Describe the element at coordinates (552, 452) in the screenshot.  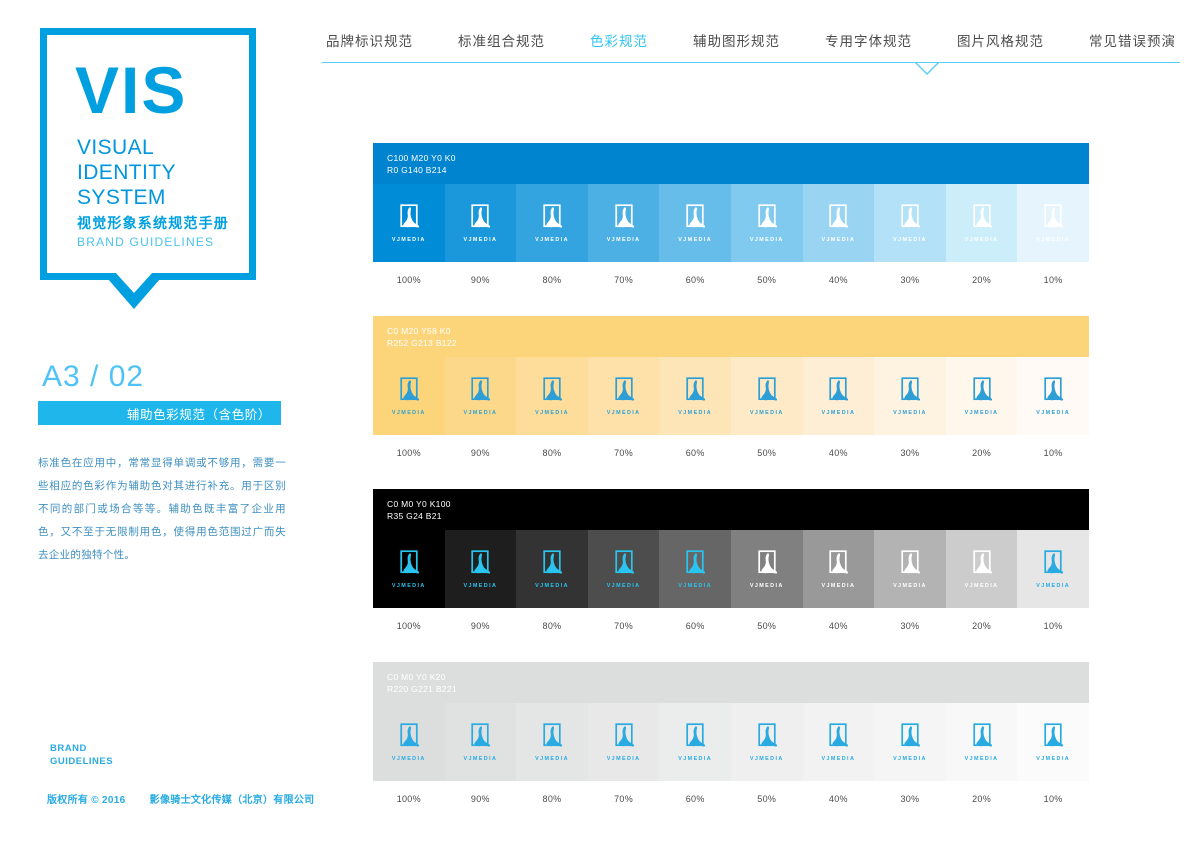
I see `scale-label: 80%` at that location.